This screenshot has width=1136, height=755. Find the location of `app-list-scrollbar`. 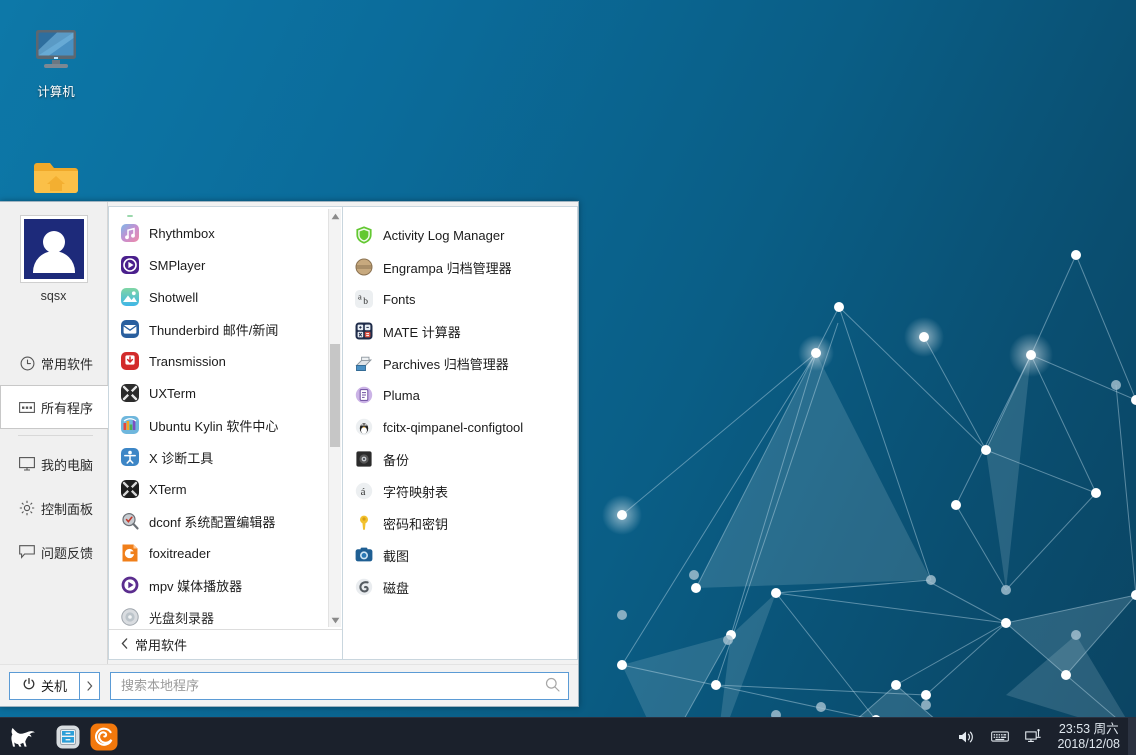

app-list-scrollbar is located at coordinates (334, 418).